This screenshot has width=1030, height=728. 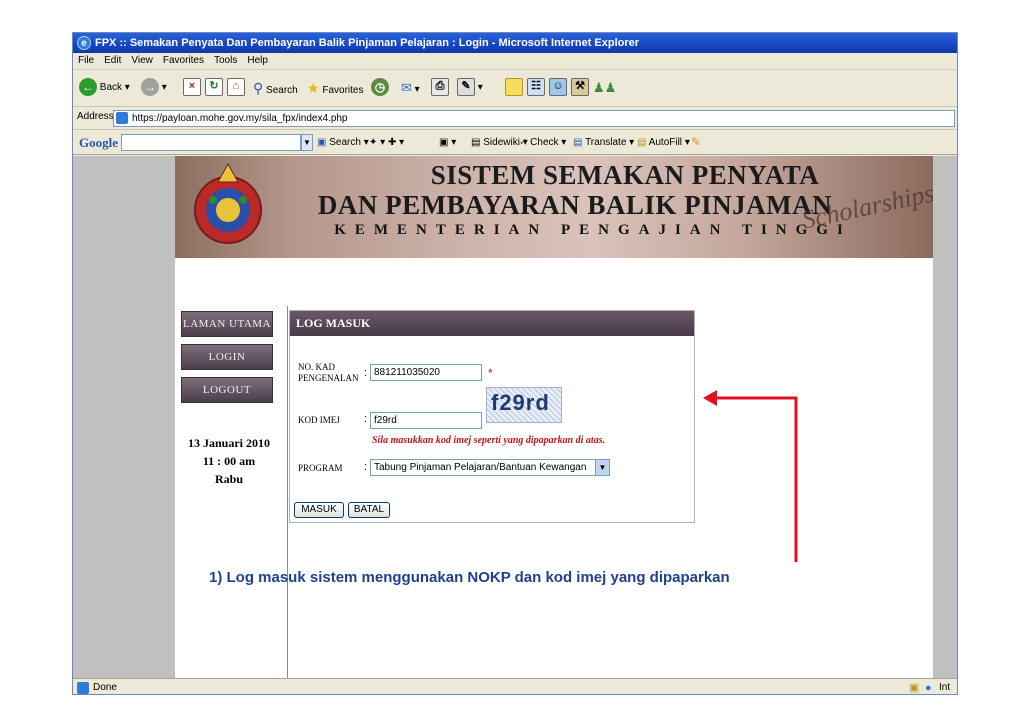 I want to click on research-button: ☷, so click(x=536, y=88).